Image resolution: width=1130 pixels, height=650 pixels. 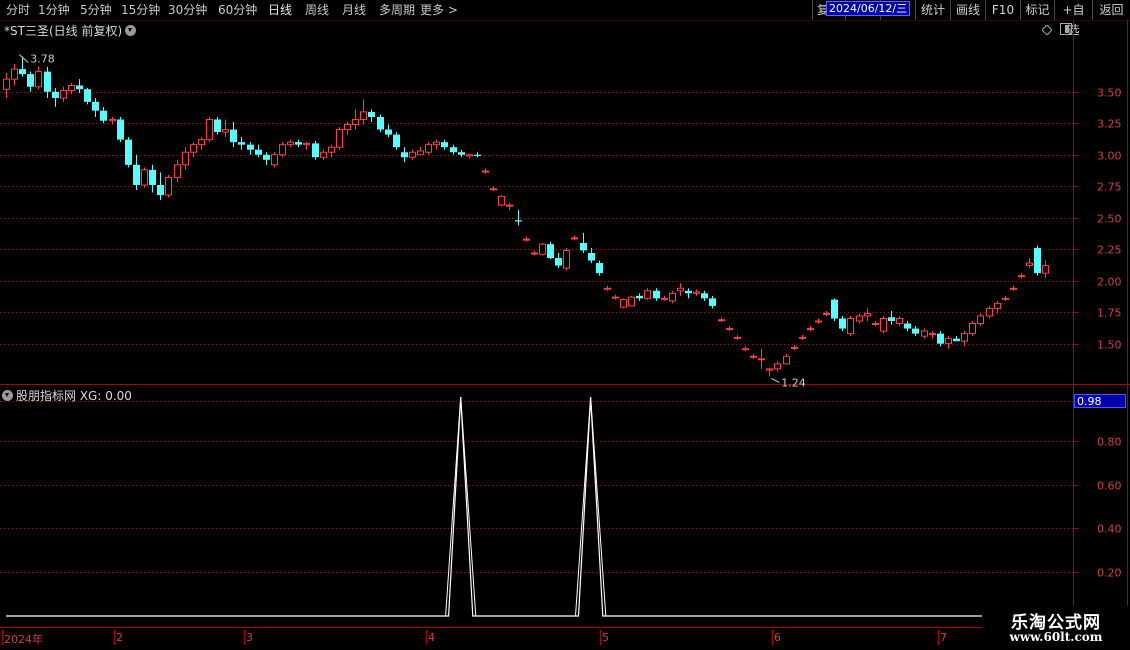 I want to click on period-tab-7: 周线, so click(x=317, y=10).